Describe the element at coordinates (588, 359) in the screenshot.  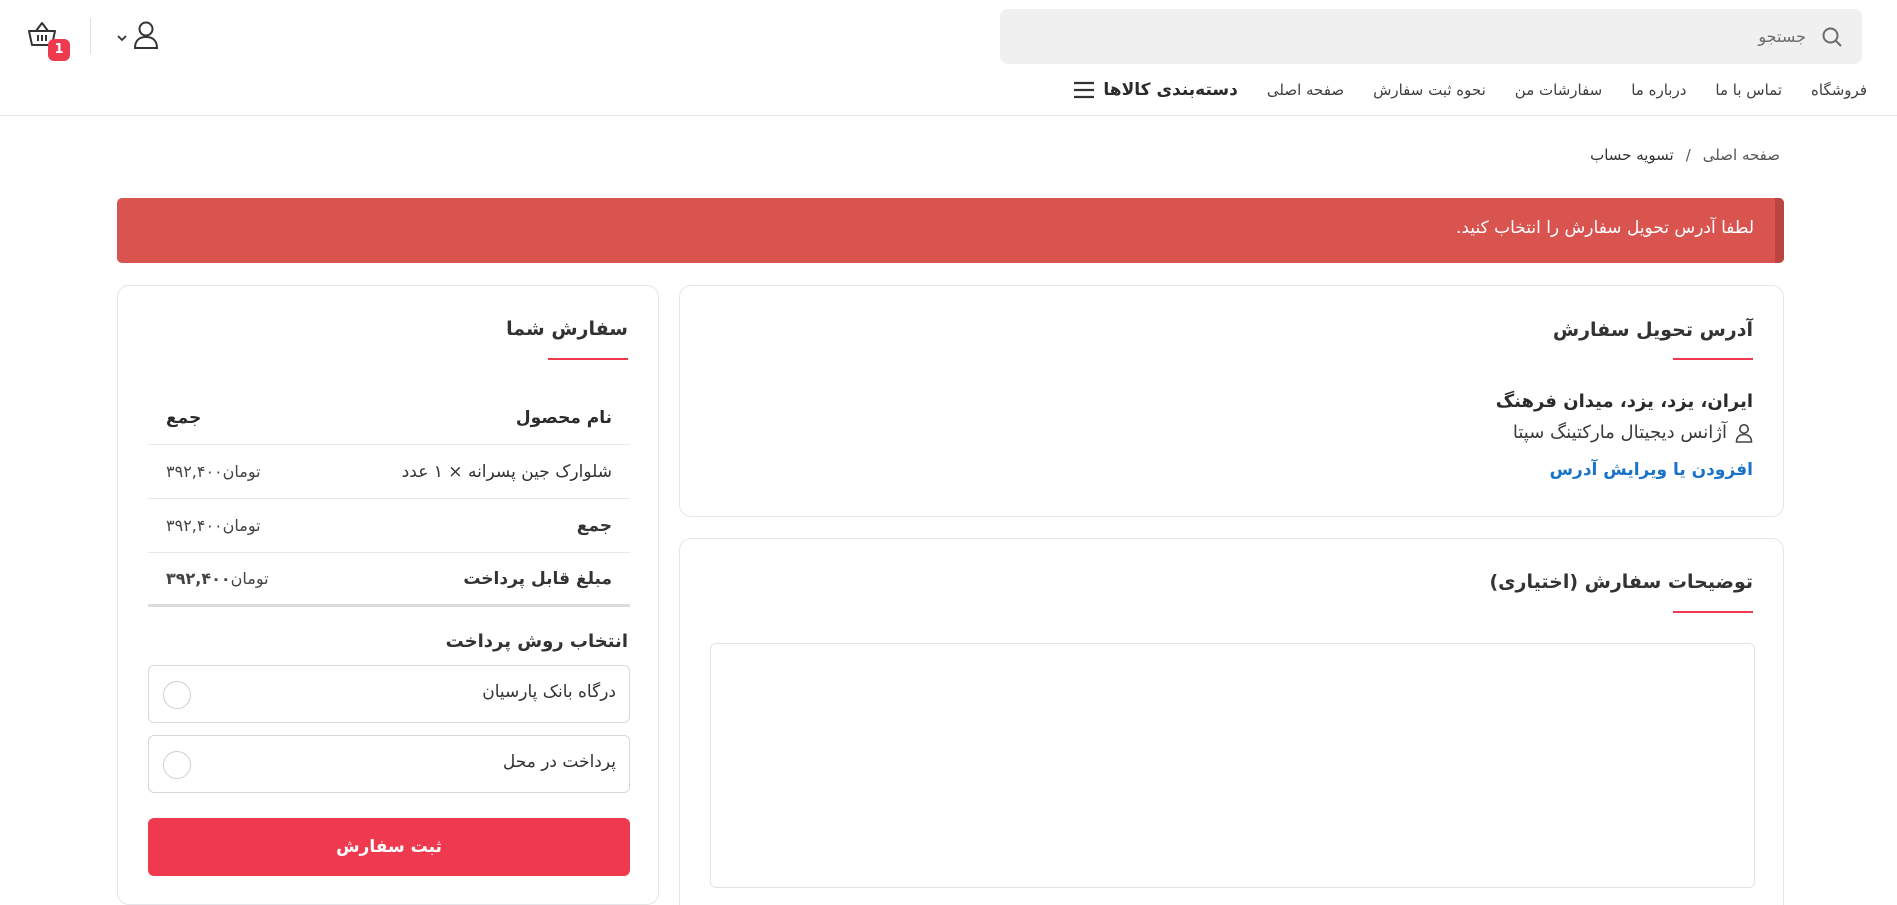
I see `order-title-underline` at that location.